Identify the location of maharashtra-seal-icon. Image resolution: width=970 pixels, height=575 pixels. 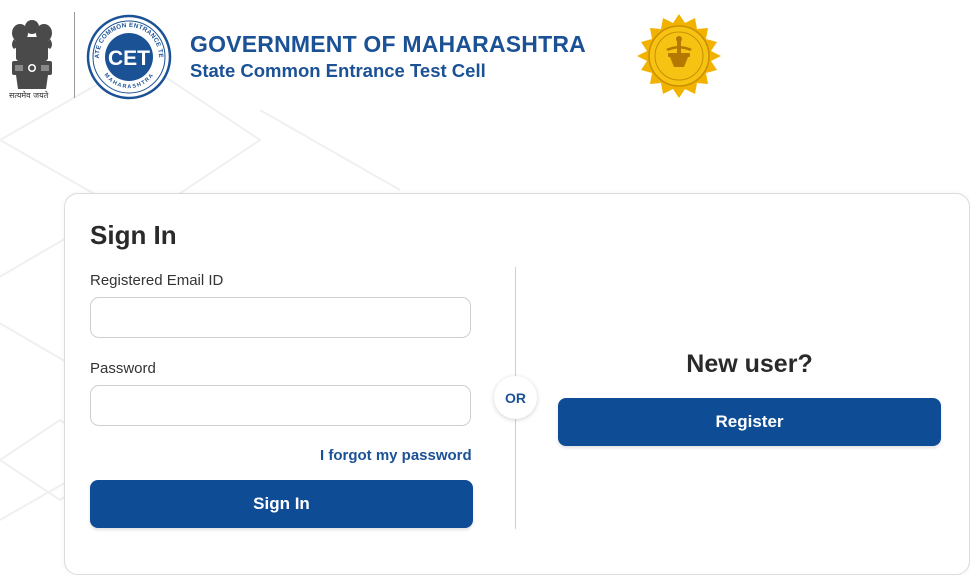
(679, 56).